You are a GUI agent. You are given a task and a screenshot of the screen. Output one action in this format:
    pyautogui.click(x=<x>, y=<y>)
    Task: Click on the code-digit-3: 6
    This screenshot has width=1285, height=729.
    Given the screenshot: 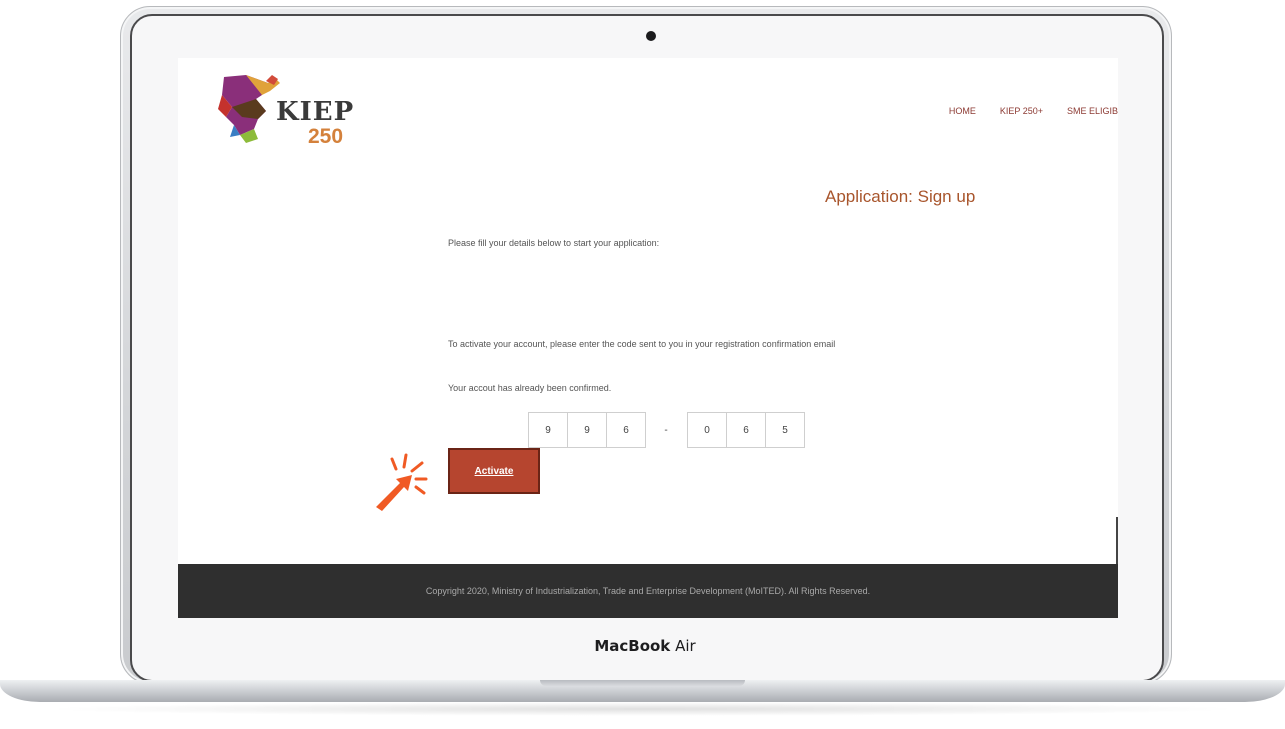 What is the action you would take?
    pyautogui.click(x=626, y=430)
    